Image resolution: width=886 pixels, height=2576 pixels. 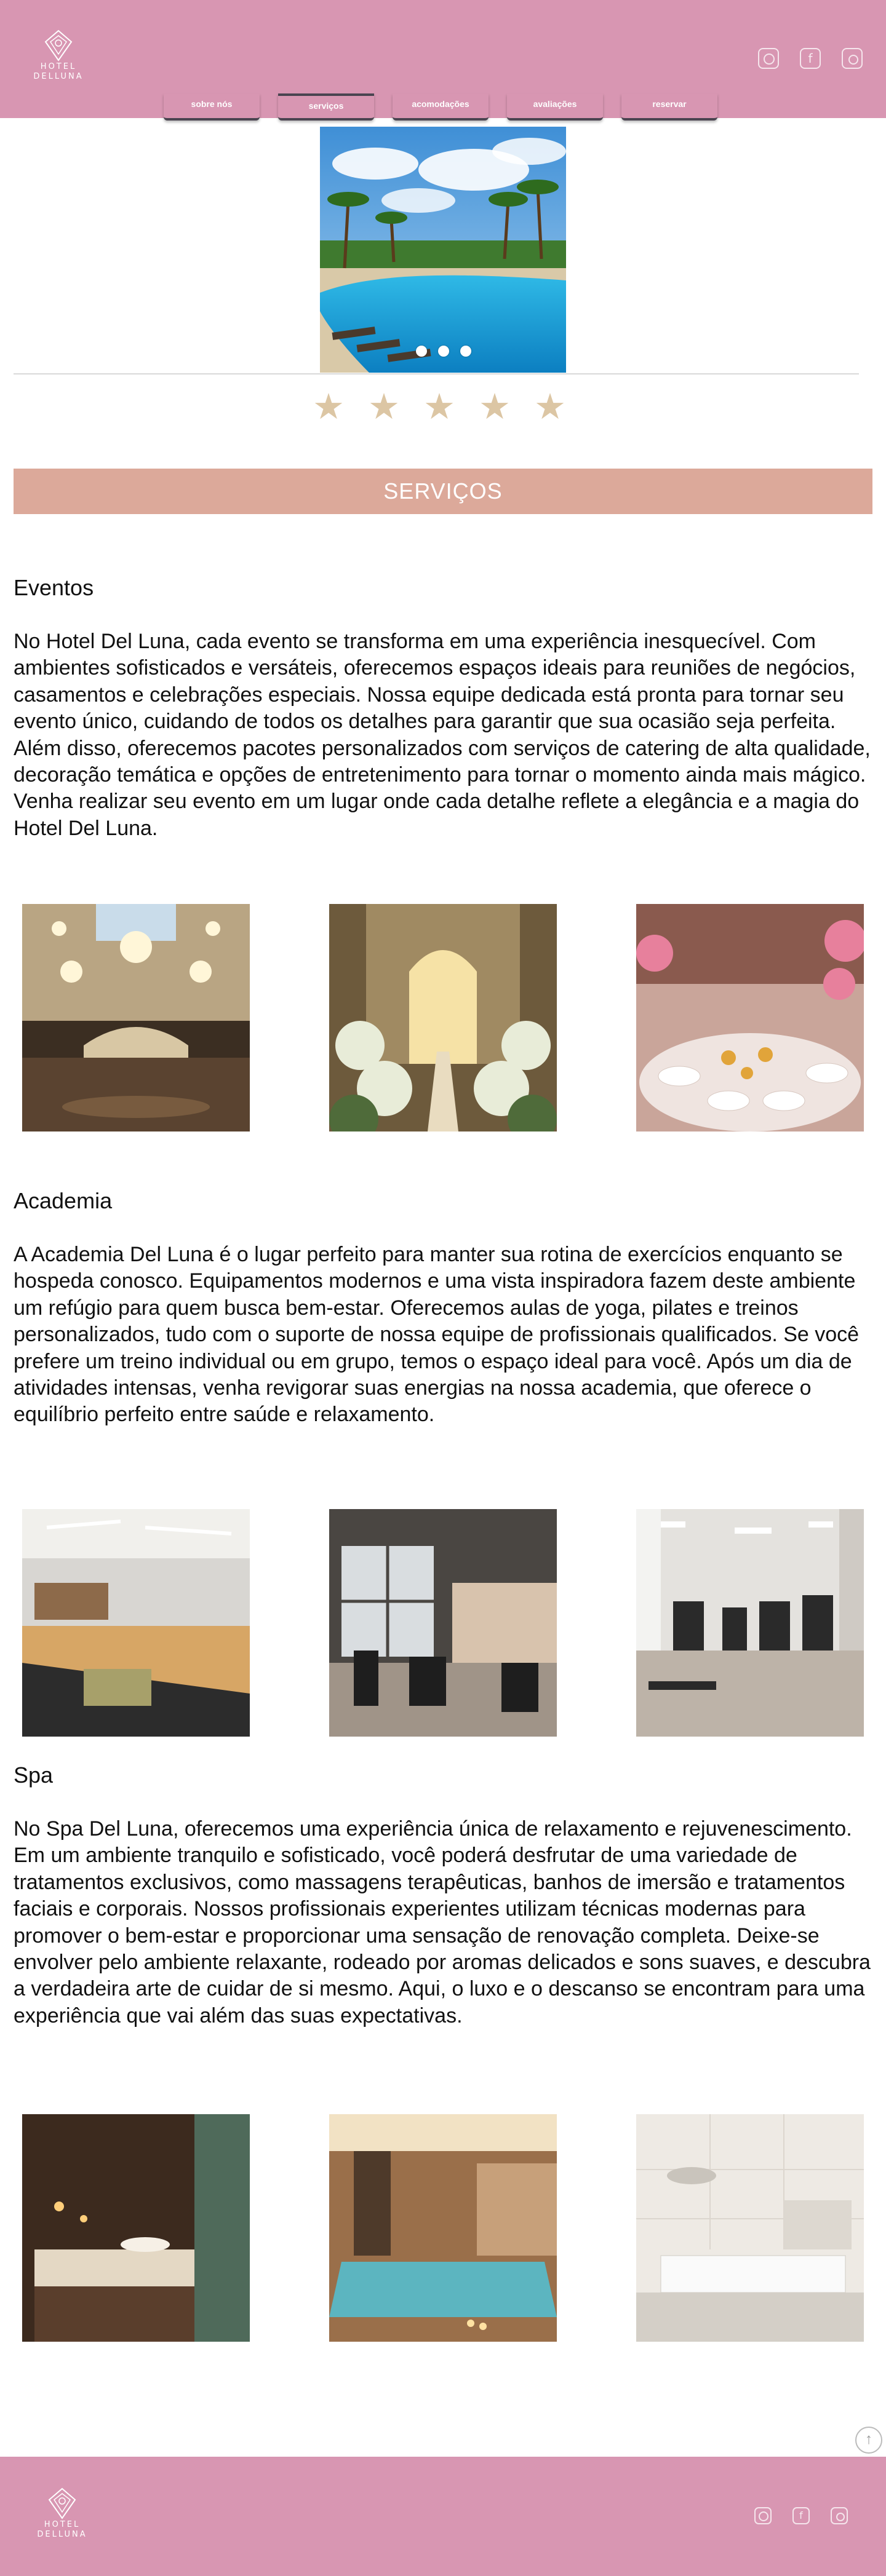 What do you see at coordinates (64, 1200) in the screenshot?
I see `section-title-academia: Academia` at bounding box center [64, 1200].